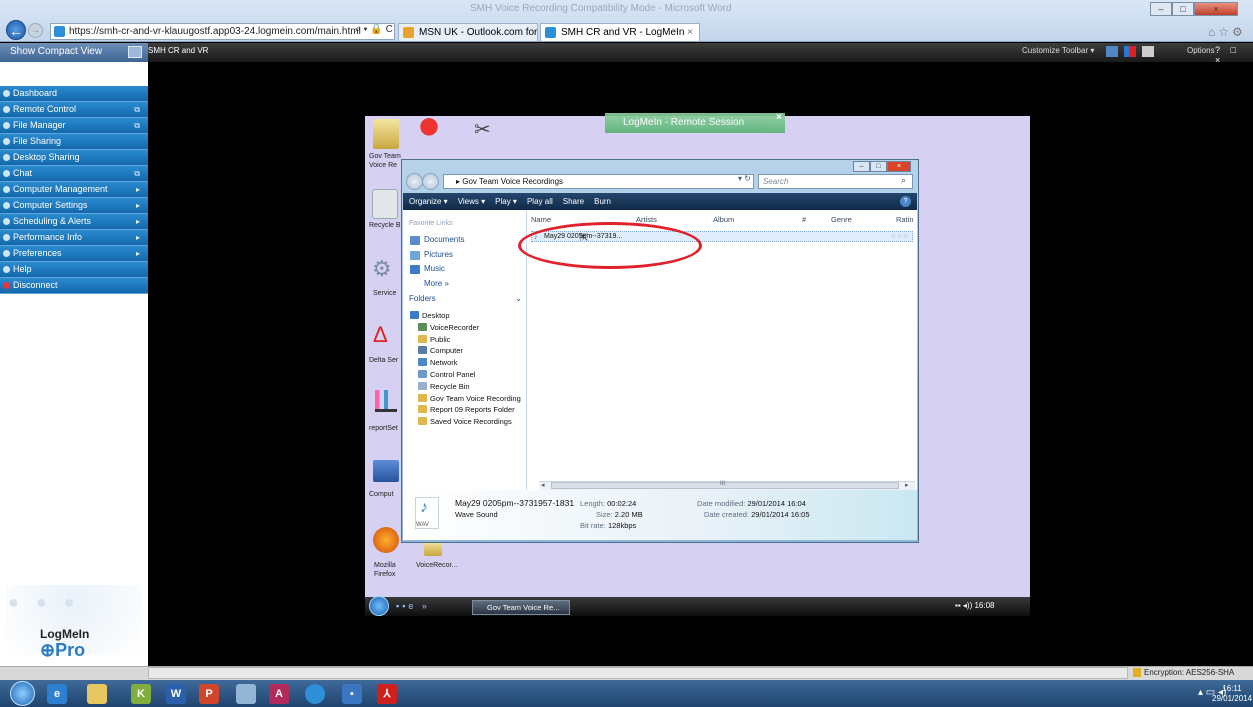 The image size is (1253, 707). Describe the element at coordinates (695, 123) in the screenshot. I see `remote-session-bar: LogMeIn - Remote Session` at that location.